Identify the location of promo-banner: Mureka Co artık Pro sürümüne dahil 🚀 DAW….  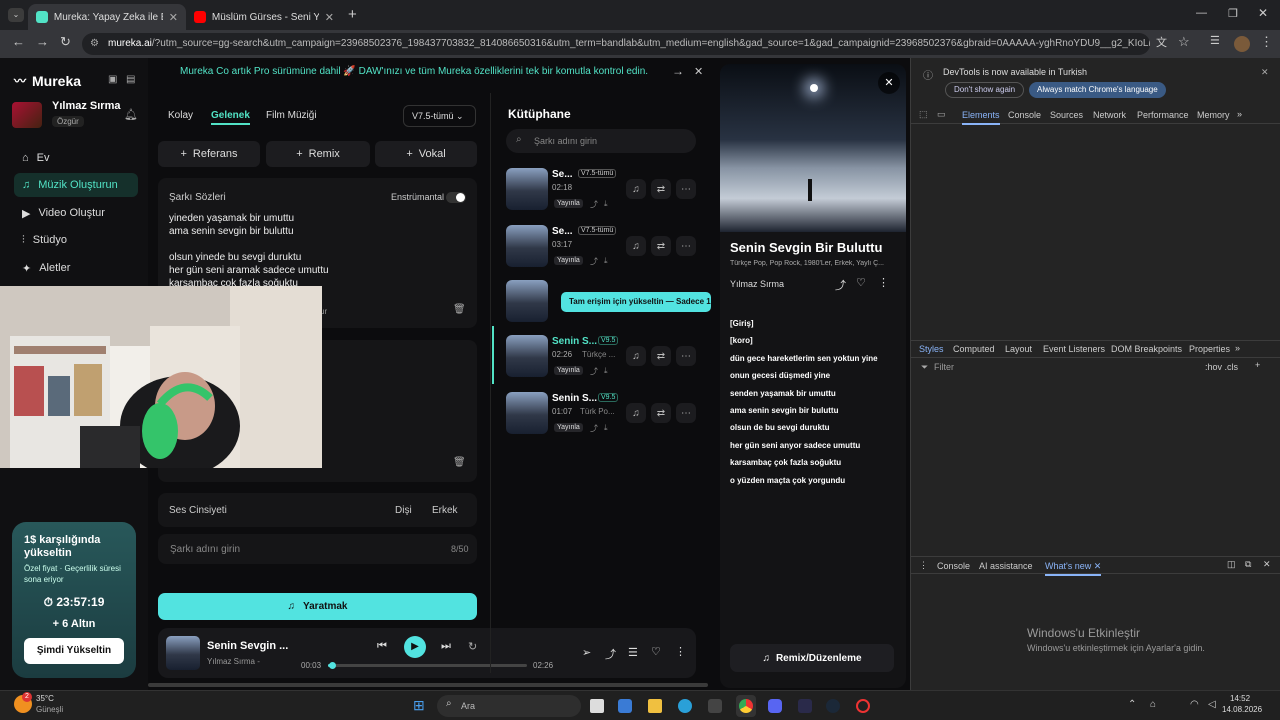
(414, 71).